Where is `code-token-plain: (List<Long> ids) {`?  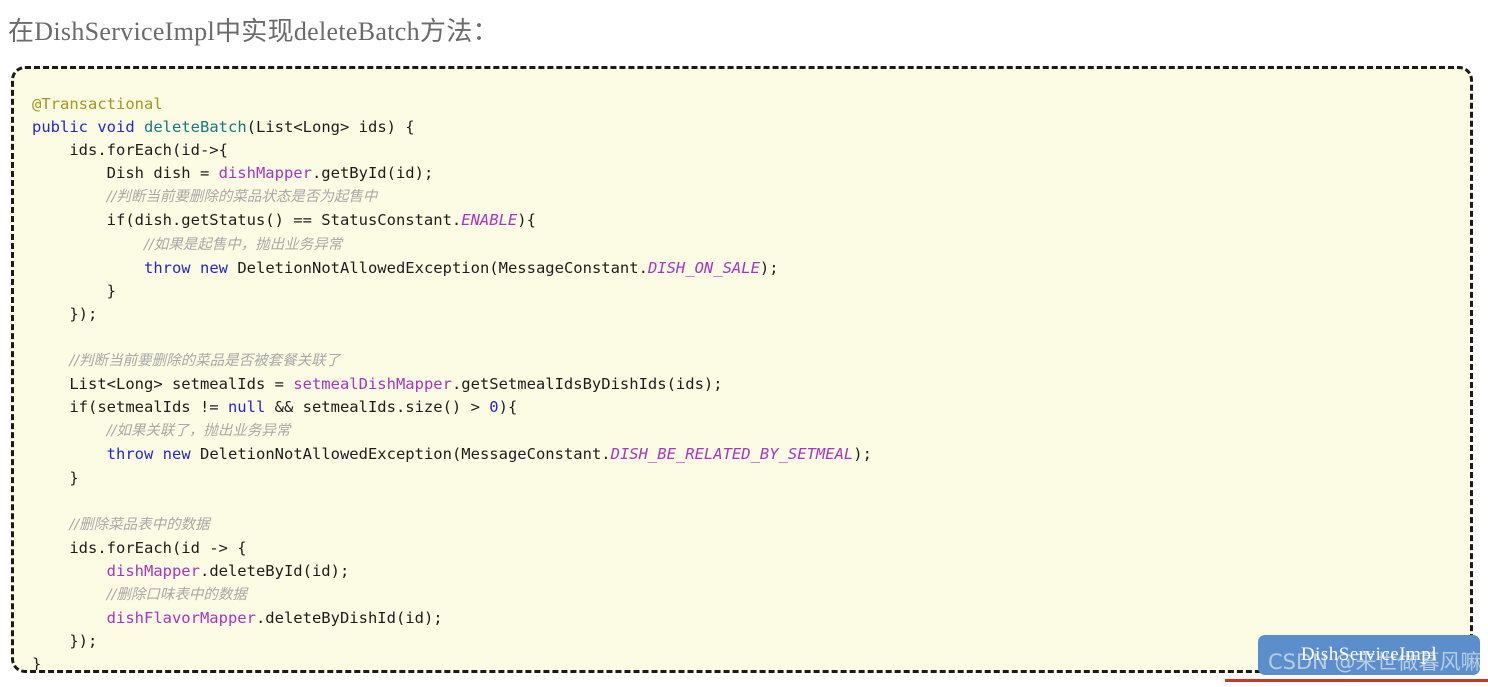
code-token-plain: (List<Long> ids) { is located at coordinates (330, 127).